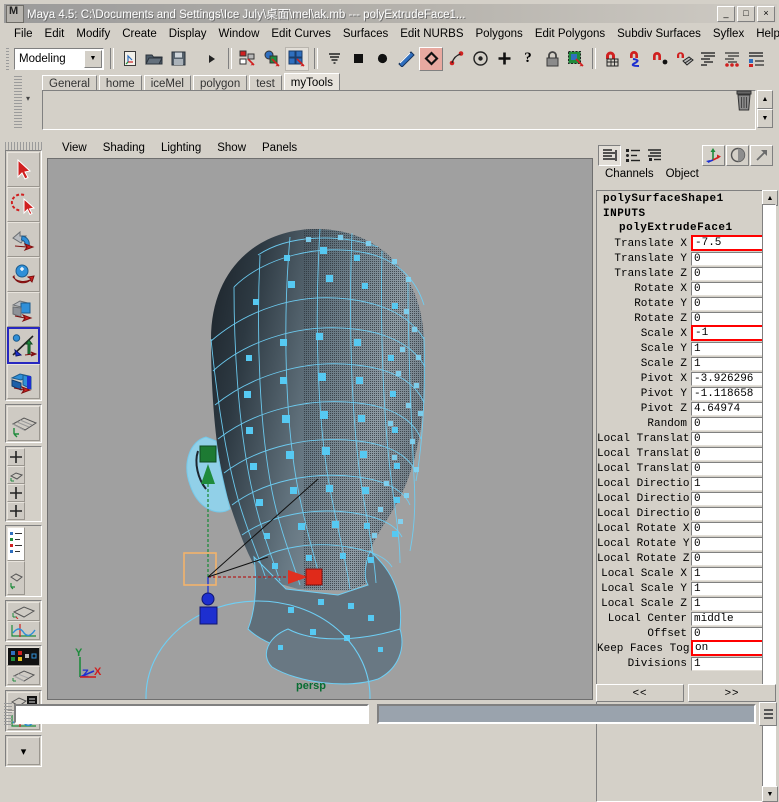 The height and width of the screenshot is (802, 779). I want to click on command-line-grip, so click(8, 714).